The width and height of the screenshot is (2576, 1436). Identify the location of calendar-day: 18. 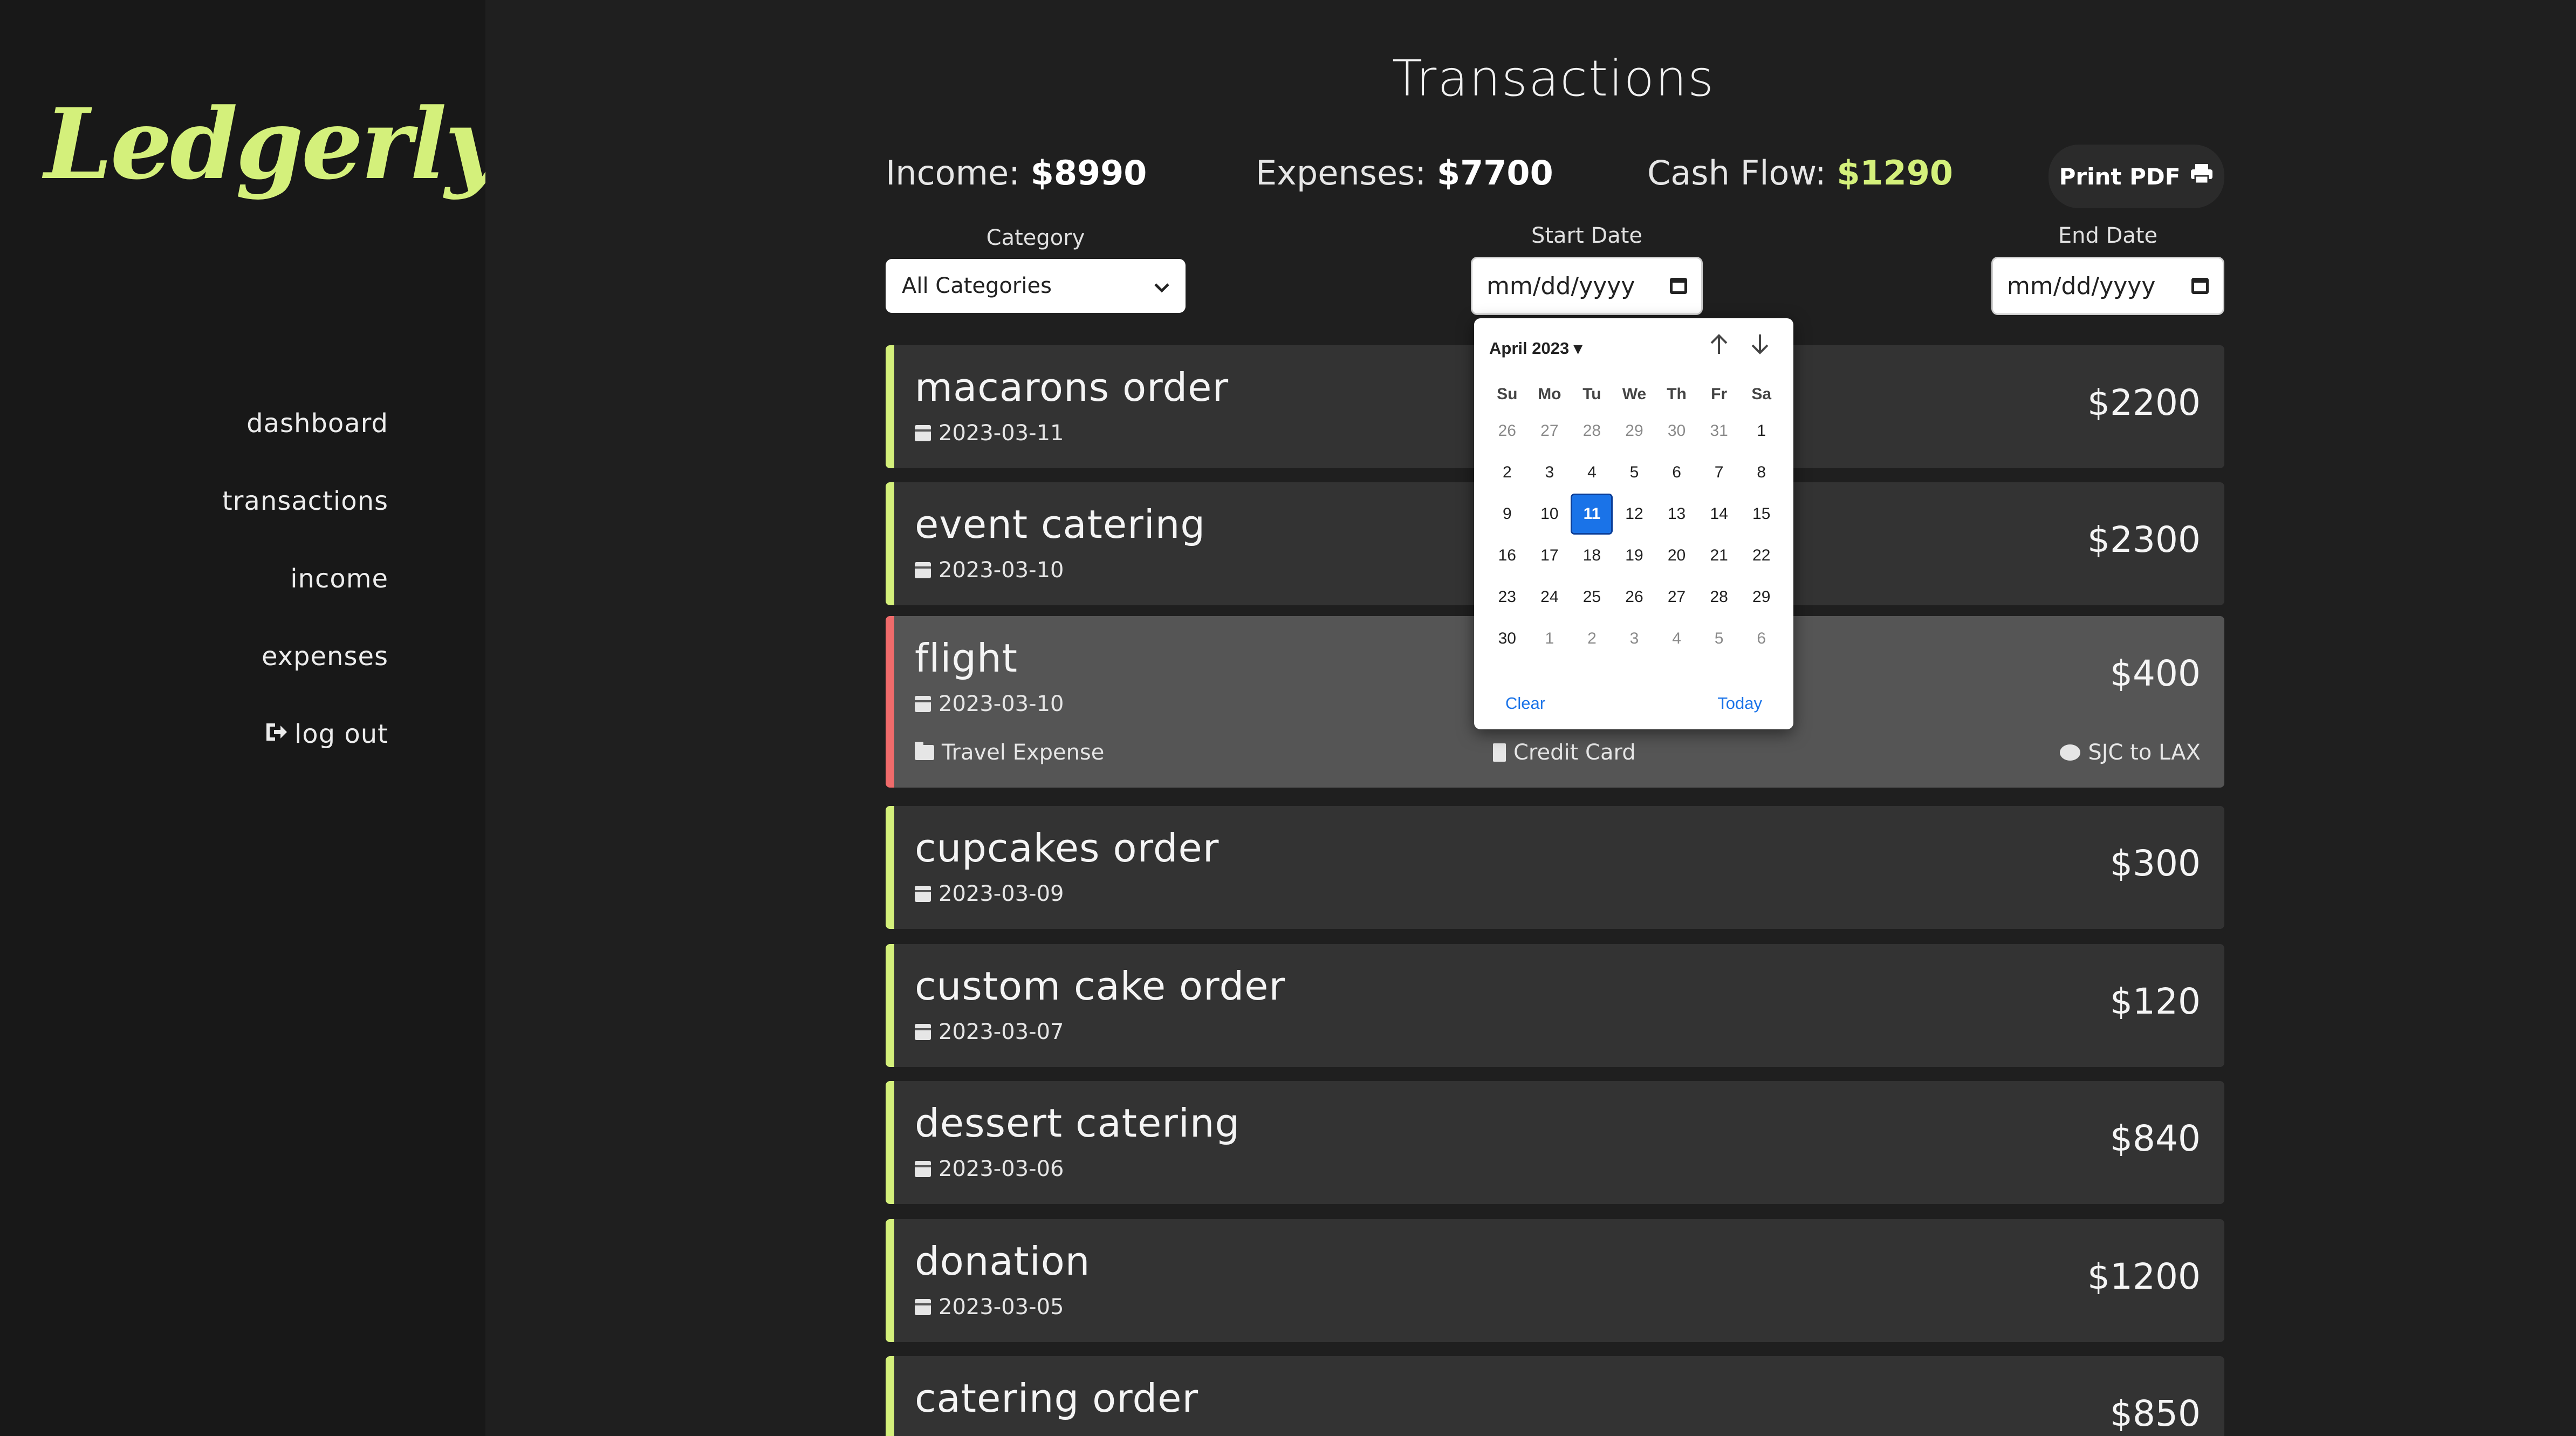
(1592, 555).